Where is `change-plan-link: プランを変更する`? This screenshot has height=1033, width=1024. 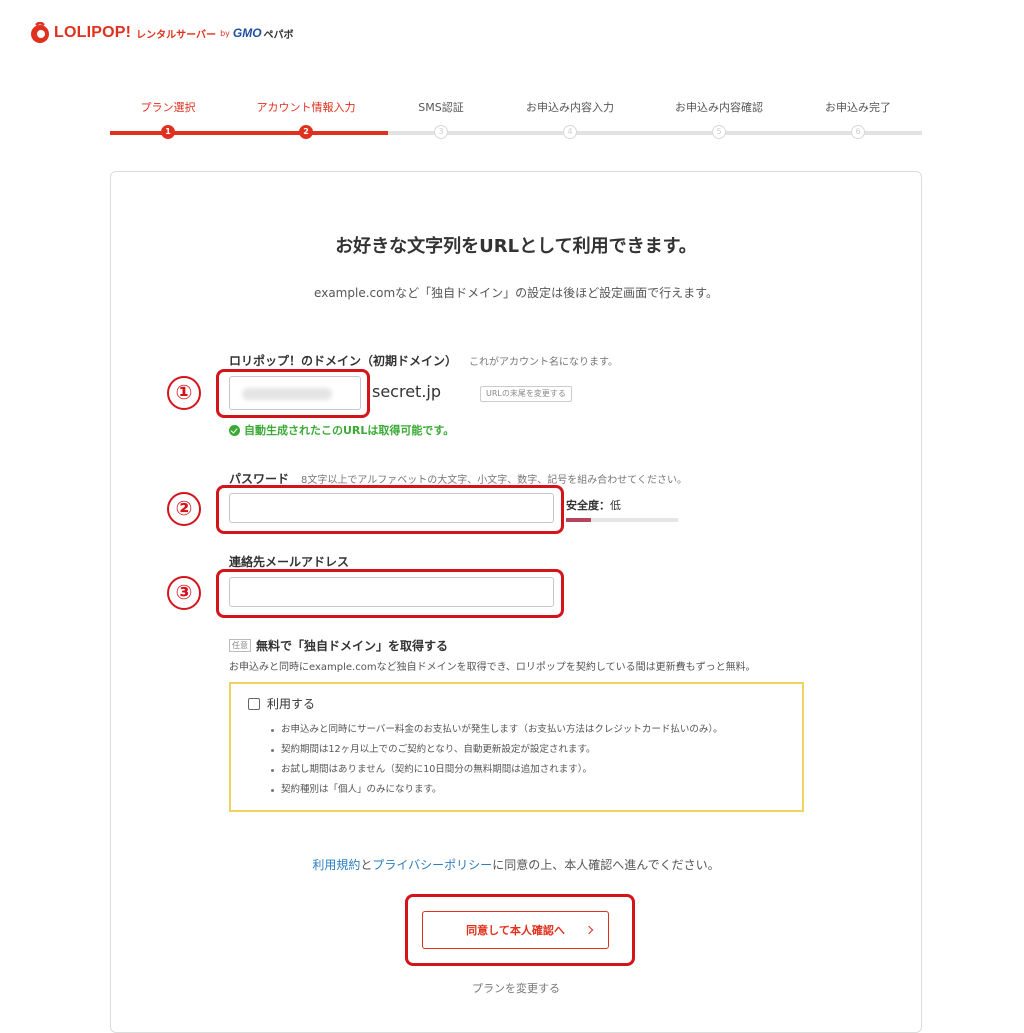 change-plan-link: プランを変更する is located at coordinates (516, 988).